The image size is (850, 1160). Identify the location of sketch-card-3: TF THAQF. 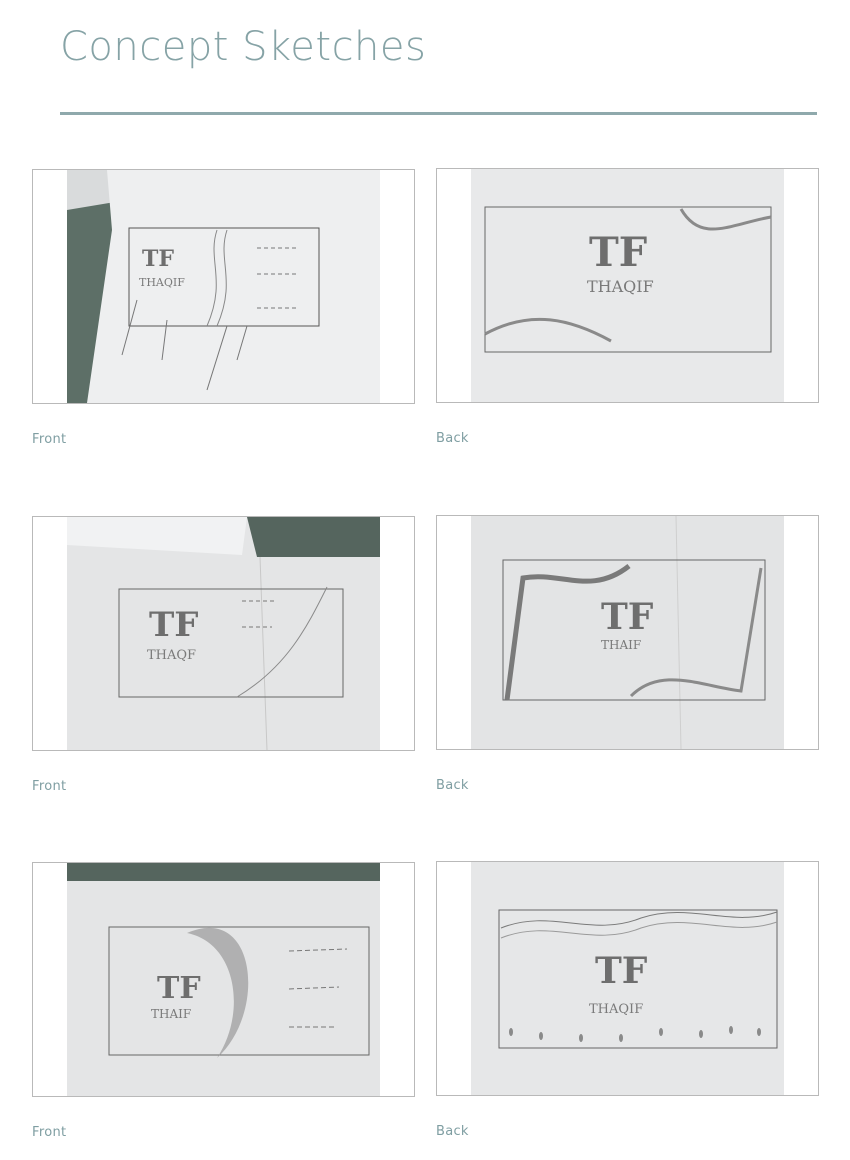
(223, 633).